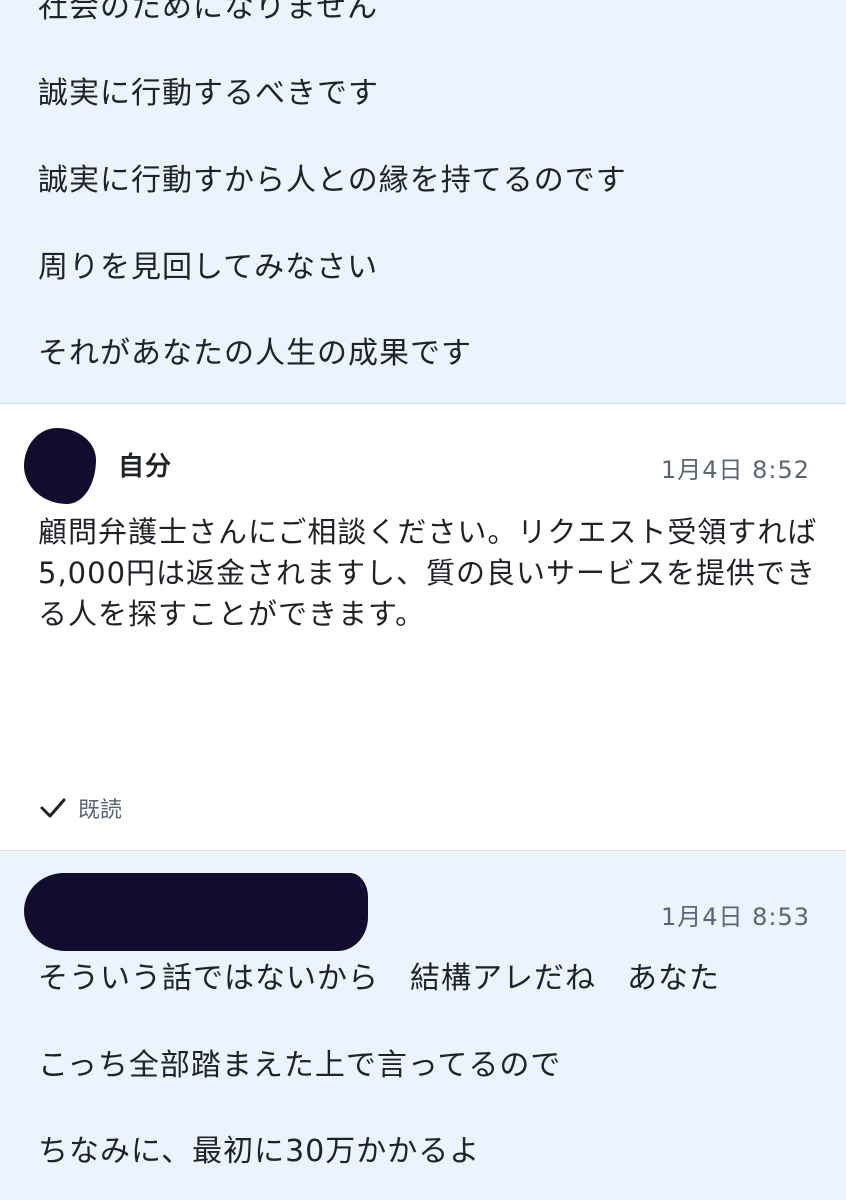 The width and height of the screenshot is (846, 1200). Describe the element at coordinates (259, 1151) in the screenshot. I see `message-line: ちなみに、最初に30万かかるよ` at that location.